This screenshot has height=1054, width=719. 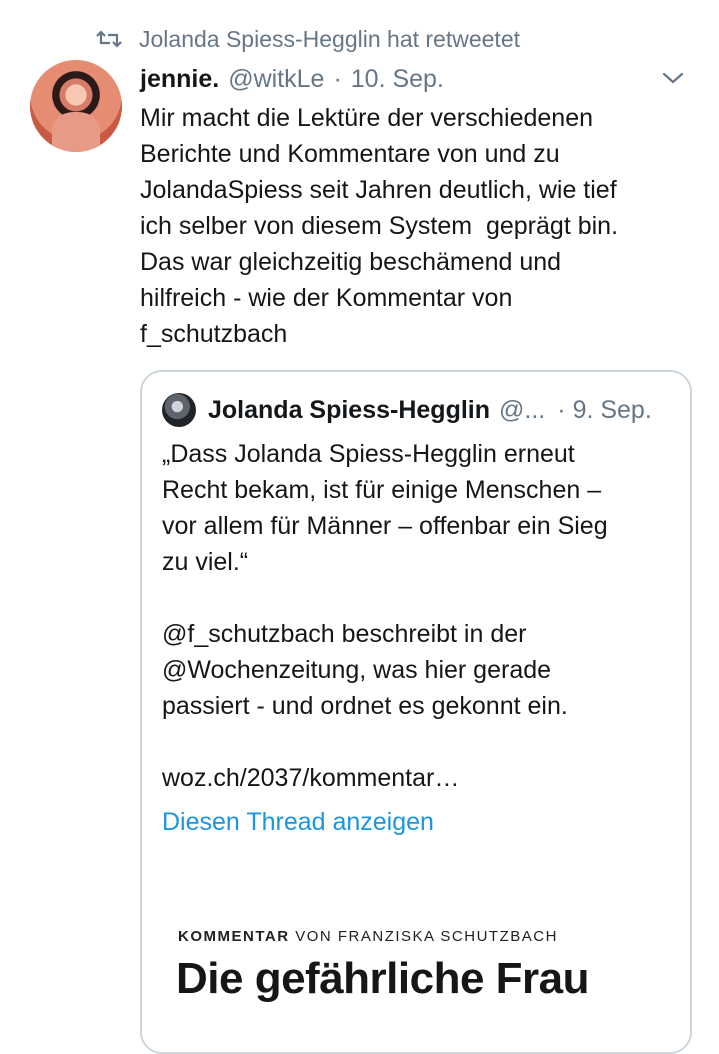 I want to click on quote-date: 9. Sep., so click(x=612, y=409).